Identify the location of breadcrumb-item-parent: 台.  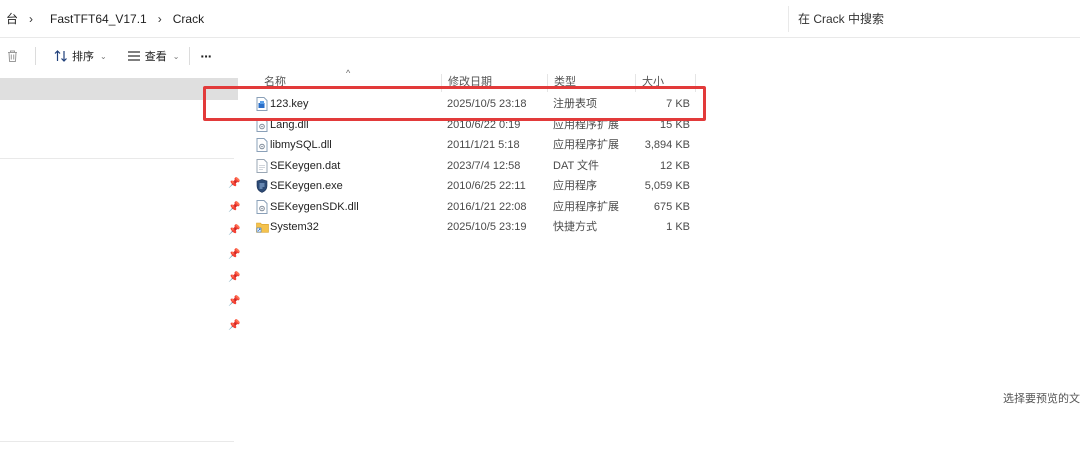
(12, 19).